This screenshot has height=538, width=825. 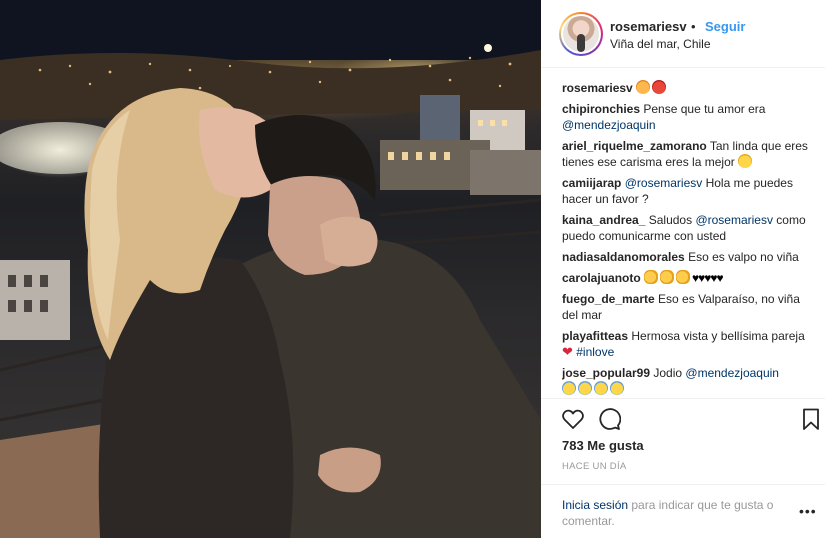 What do you see at coordinates (603, 445) in the screenshot?
I see `like-count: 783 Me gusta` at bounding box center [603, 445].